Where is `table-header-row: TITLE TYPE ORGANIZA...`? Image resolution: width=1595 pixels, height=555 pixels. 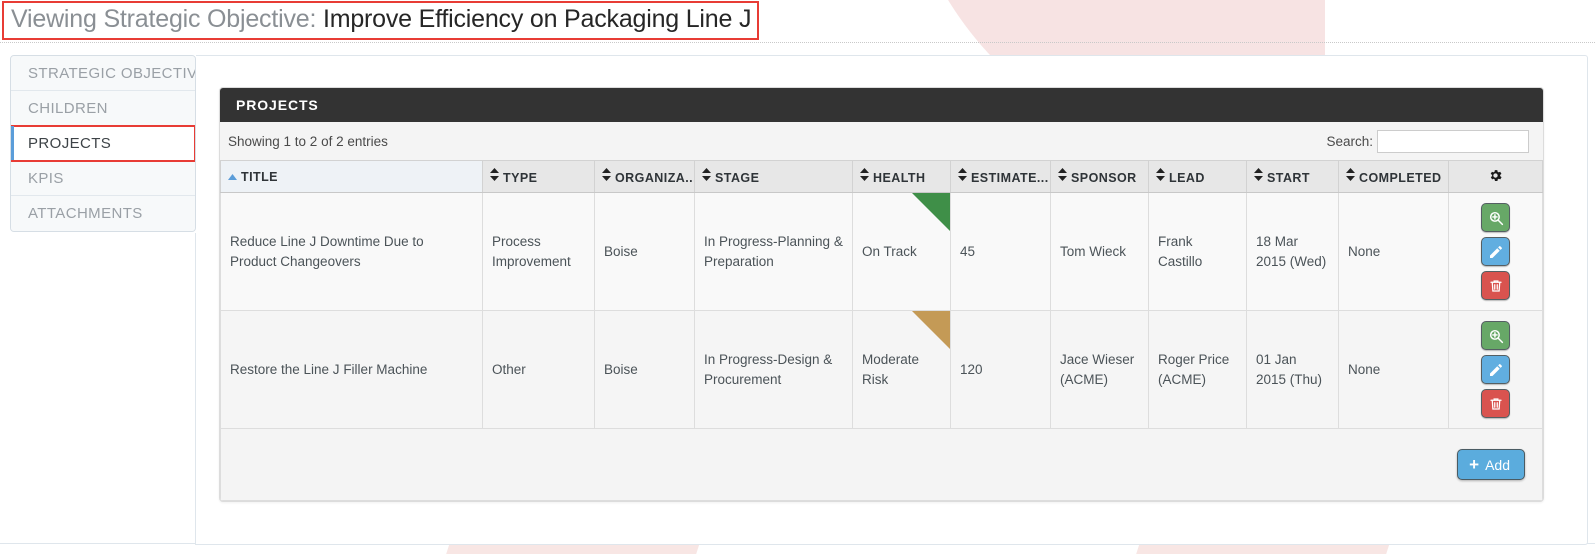
table-header-row: TITLE TYPE ORGANIZA... is located at coordinates (882, 177).